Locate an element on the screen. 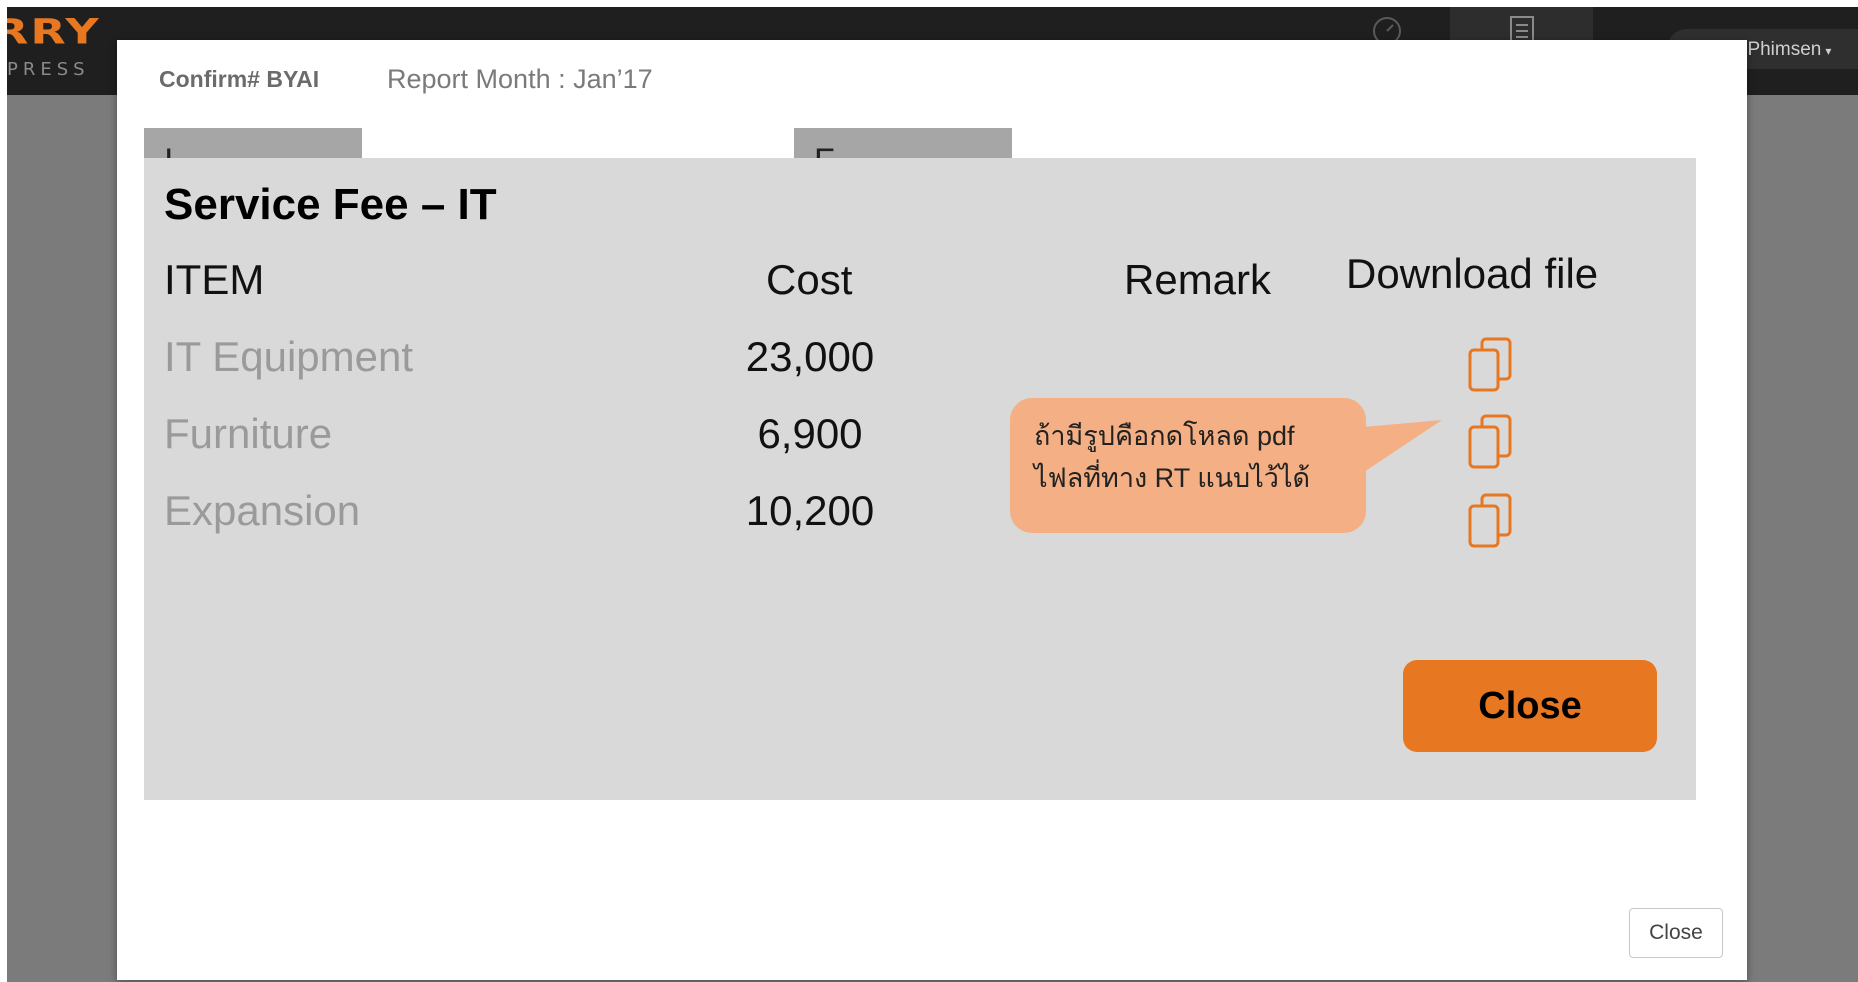  logo-subtext: PRESS is located at coordinates (48, 69).